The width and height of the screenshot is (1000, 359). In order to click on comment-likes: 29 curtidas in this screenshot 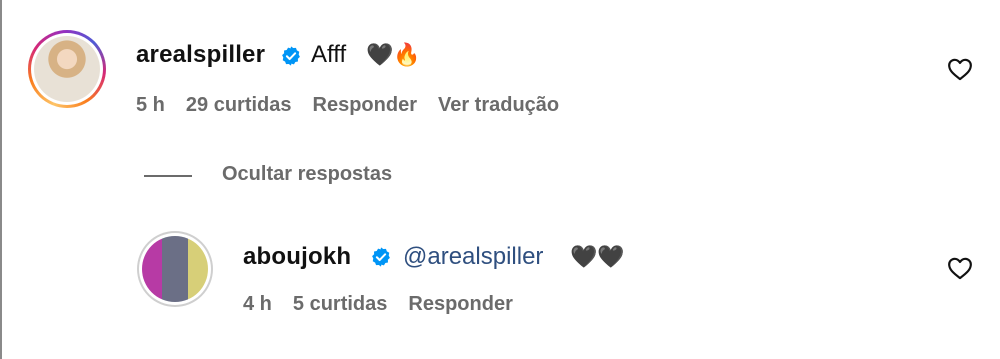, I will do `click(239, 105)`.